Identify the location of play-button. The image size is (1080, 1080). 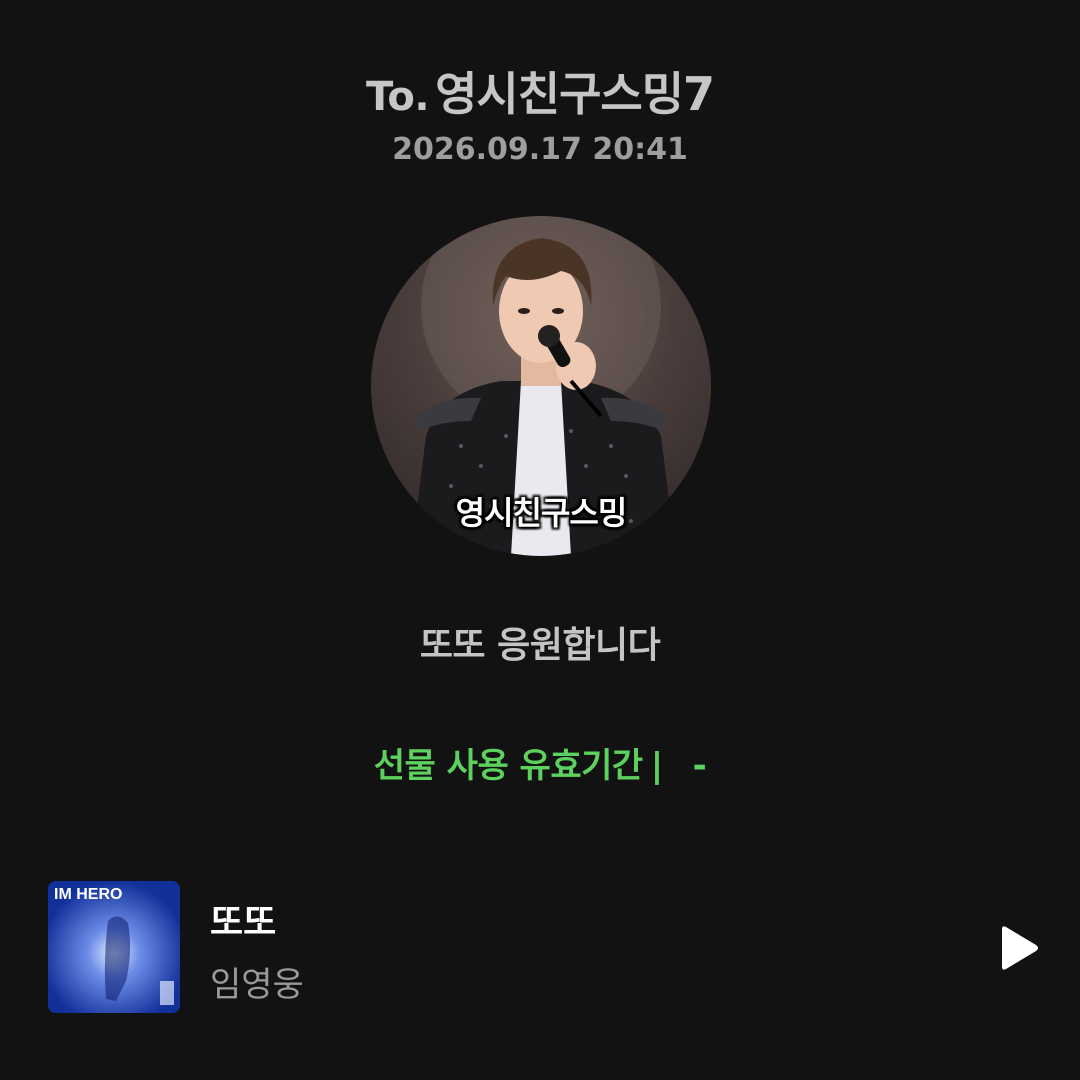
(1018, 948).